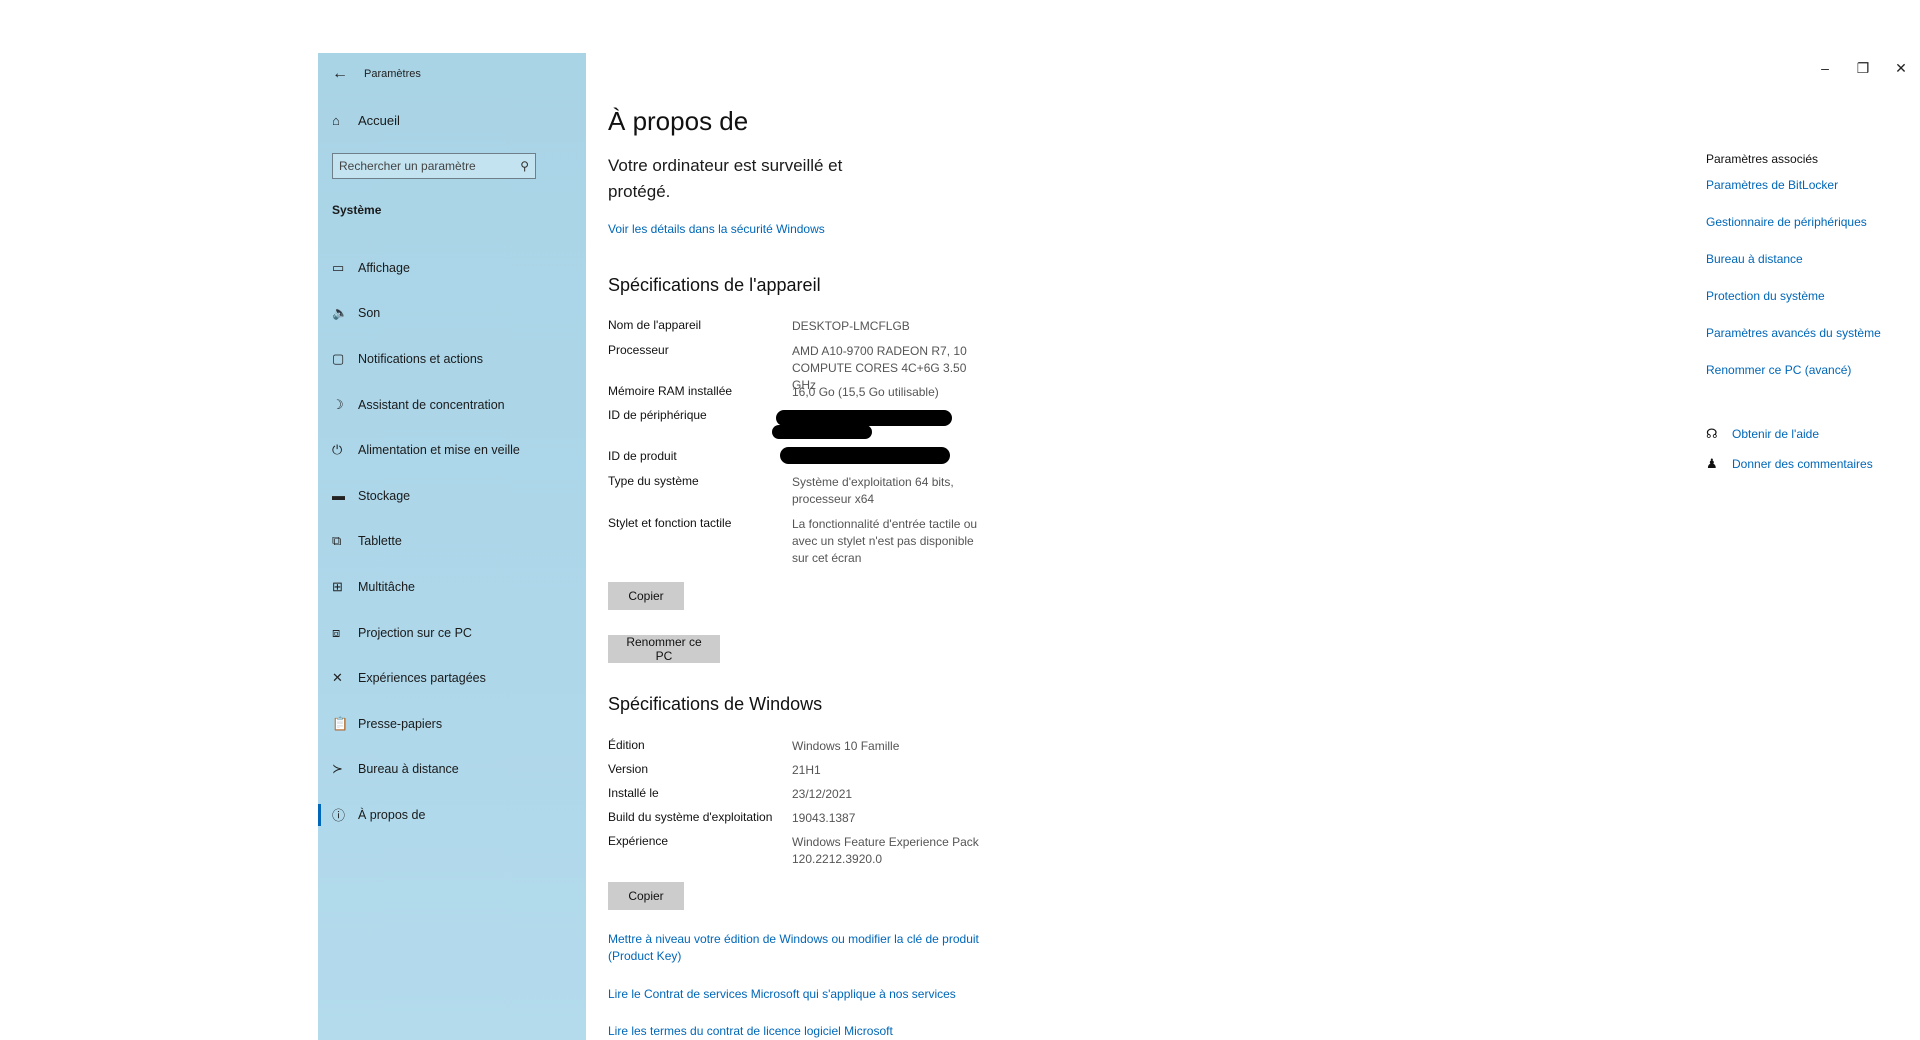 Image resolution: width=1920 pixels, height=1040 pixels. I want to click on copy-windows-specs-button: Copier, so click(646, 896).